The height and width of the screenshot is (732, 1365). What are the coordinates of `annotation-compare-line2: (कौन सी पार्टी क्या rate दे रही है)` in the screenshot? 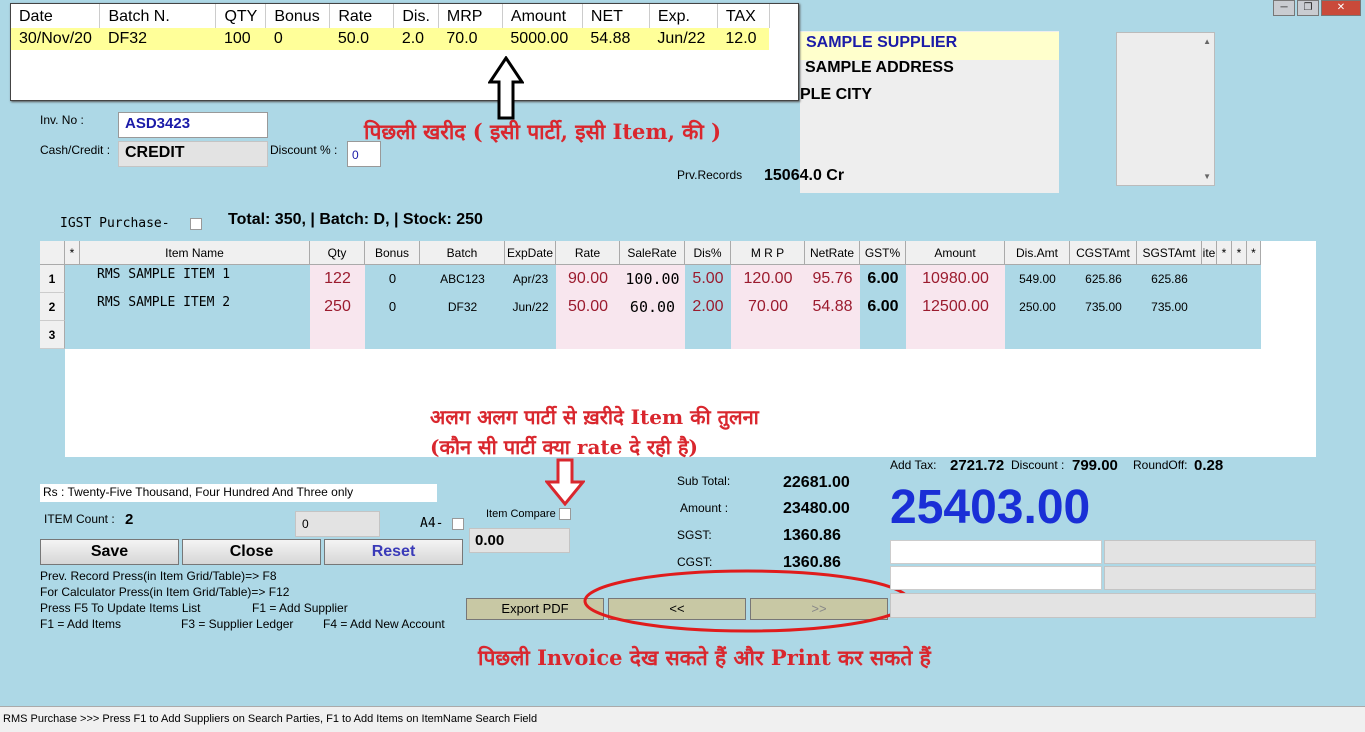 It's located at (564, 447).